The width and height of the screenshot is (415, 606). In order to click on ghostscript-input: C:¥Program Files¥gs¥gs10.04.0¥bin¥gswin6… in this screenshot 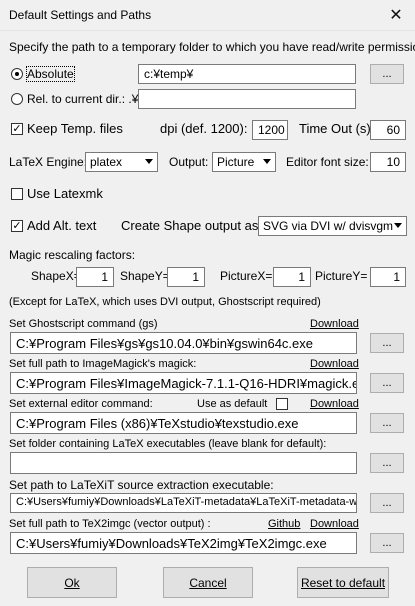, I will do `click(183, 343)`.